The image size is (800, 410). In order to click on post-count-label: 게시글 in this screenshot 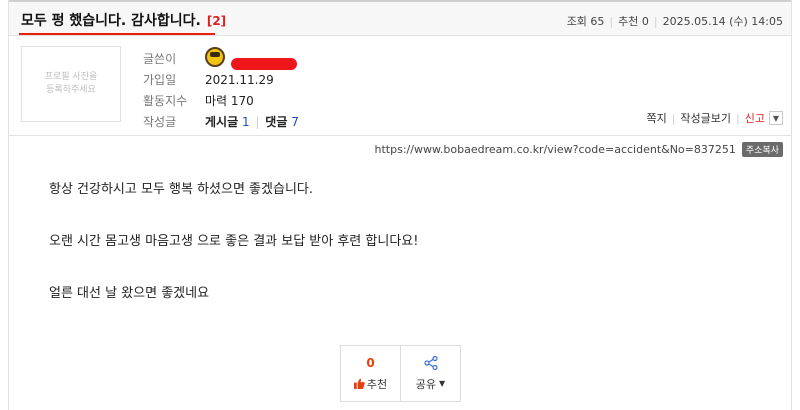, I will do `click(221, 122)`.